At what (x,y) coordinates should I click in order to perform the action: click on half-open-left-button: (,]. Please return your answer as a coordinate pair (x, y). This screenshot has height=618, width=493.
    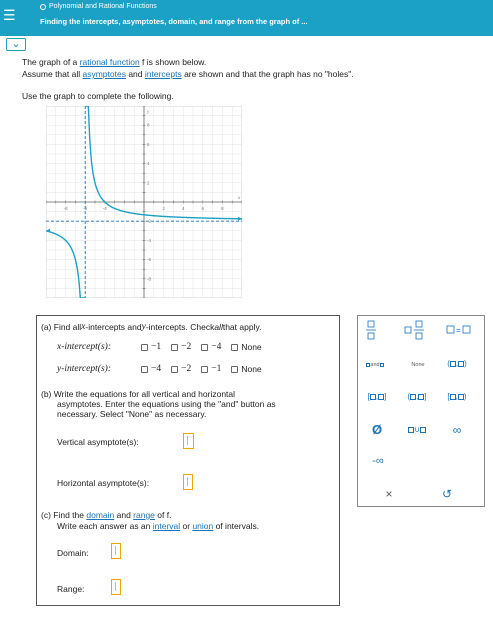
    Looking at the image, I should click on (417, 397).